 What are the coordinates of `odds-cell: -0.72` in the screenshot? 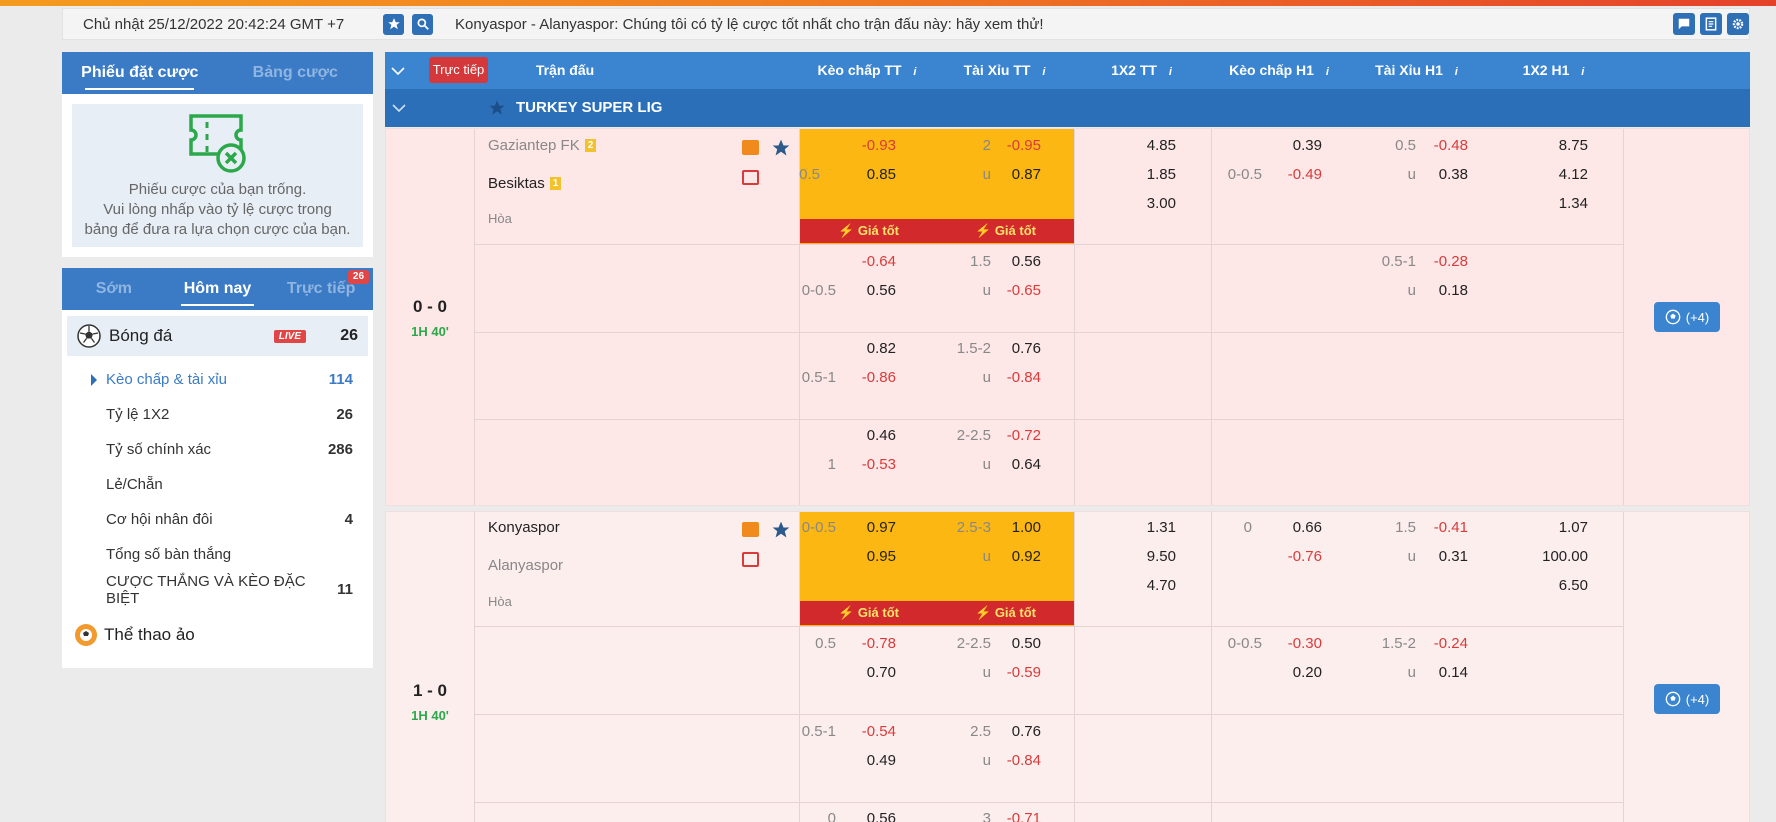 It's located at (1016, 435).